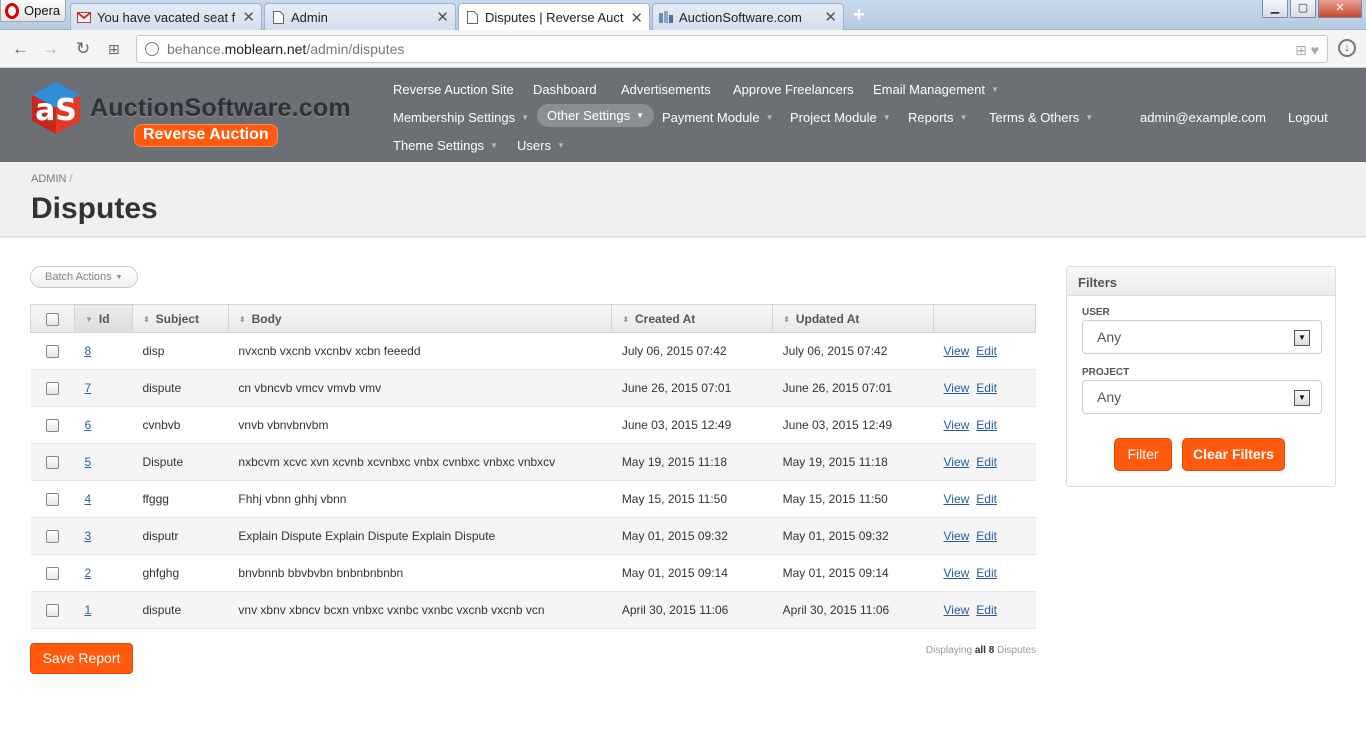  What do you see at coordinates (1203, 117) in the screenshot?
I see `nav-user-email: admin@example.com` at bounding box center [1203, 117].